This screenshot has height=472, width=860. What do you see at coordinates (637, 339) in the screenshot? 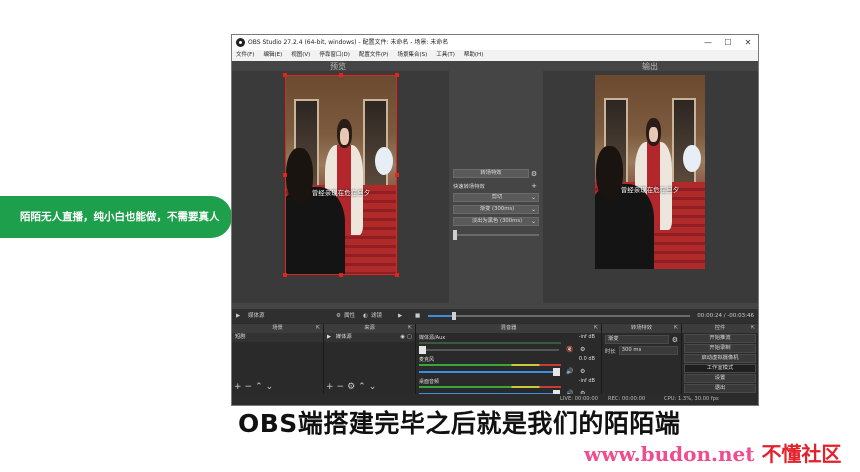
I see `transition-select: 渐变` at bounding box center [637, 339].